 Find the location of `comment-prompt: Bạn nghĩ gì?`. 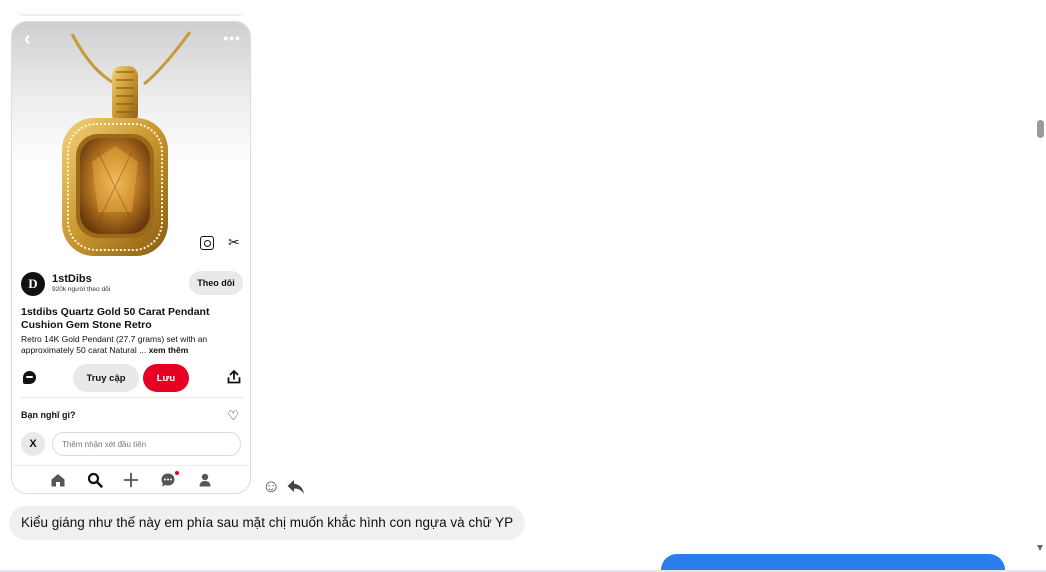

comment-prompt: Bạn nghĩ gì? is located at coordinates (48, 415).